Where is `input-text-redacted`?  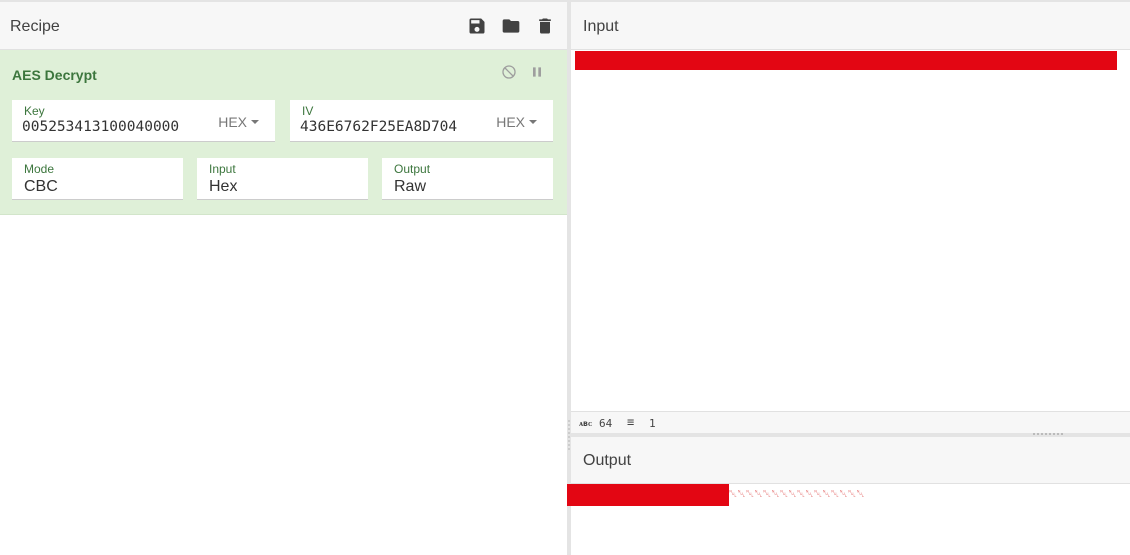 input-text-redacted is located at coordinates (846, 60).